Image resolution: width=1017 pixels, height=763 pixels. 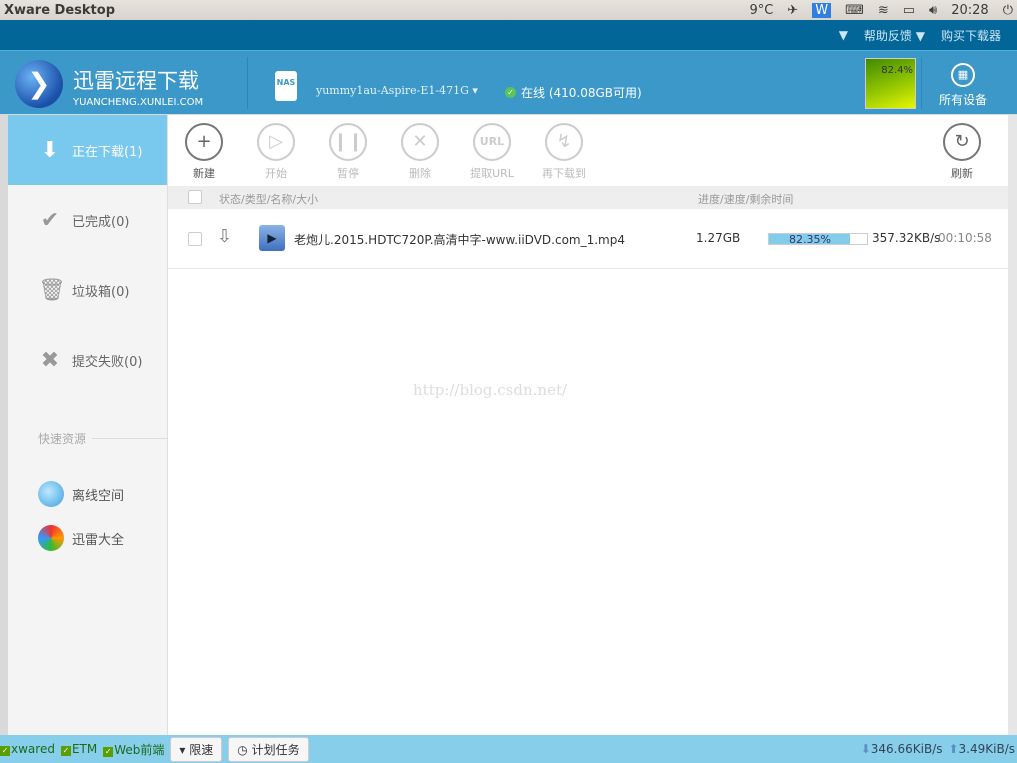 I want to click on new-button: + 新建, so click(x=204, y=152).